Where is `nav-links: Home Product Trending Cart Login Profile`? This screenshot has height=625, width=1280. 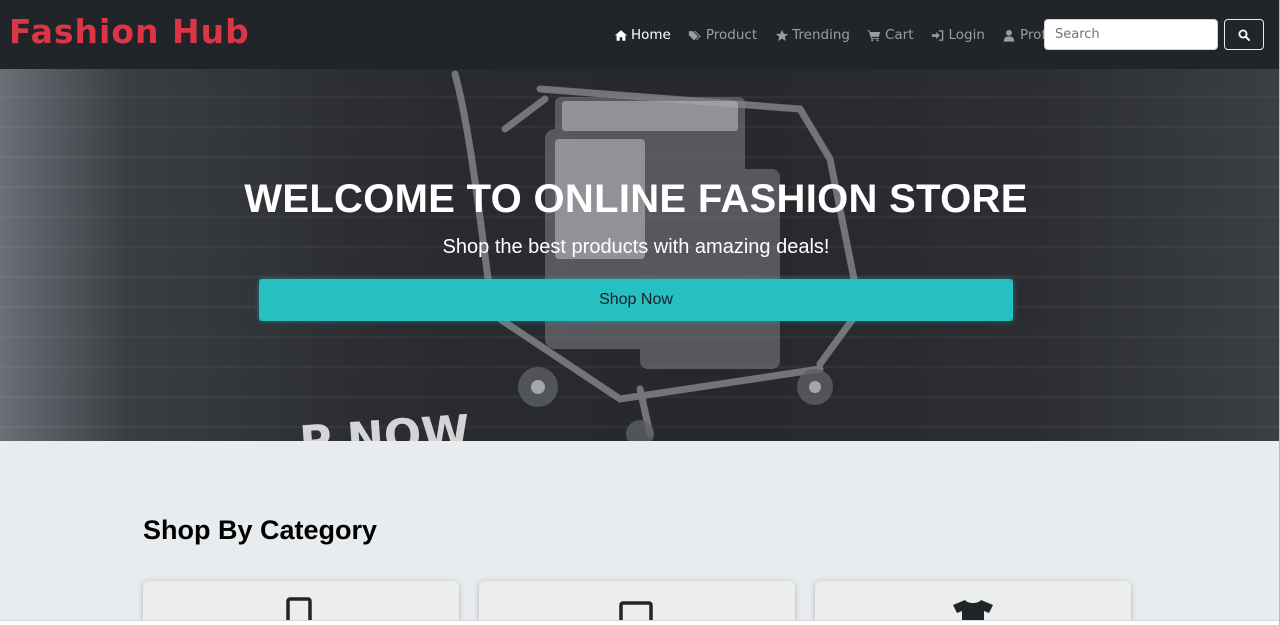 nav-links: Home Product Trending Cart Login Profile is located at coordinates (846, 35).